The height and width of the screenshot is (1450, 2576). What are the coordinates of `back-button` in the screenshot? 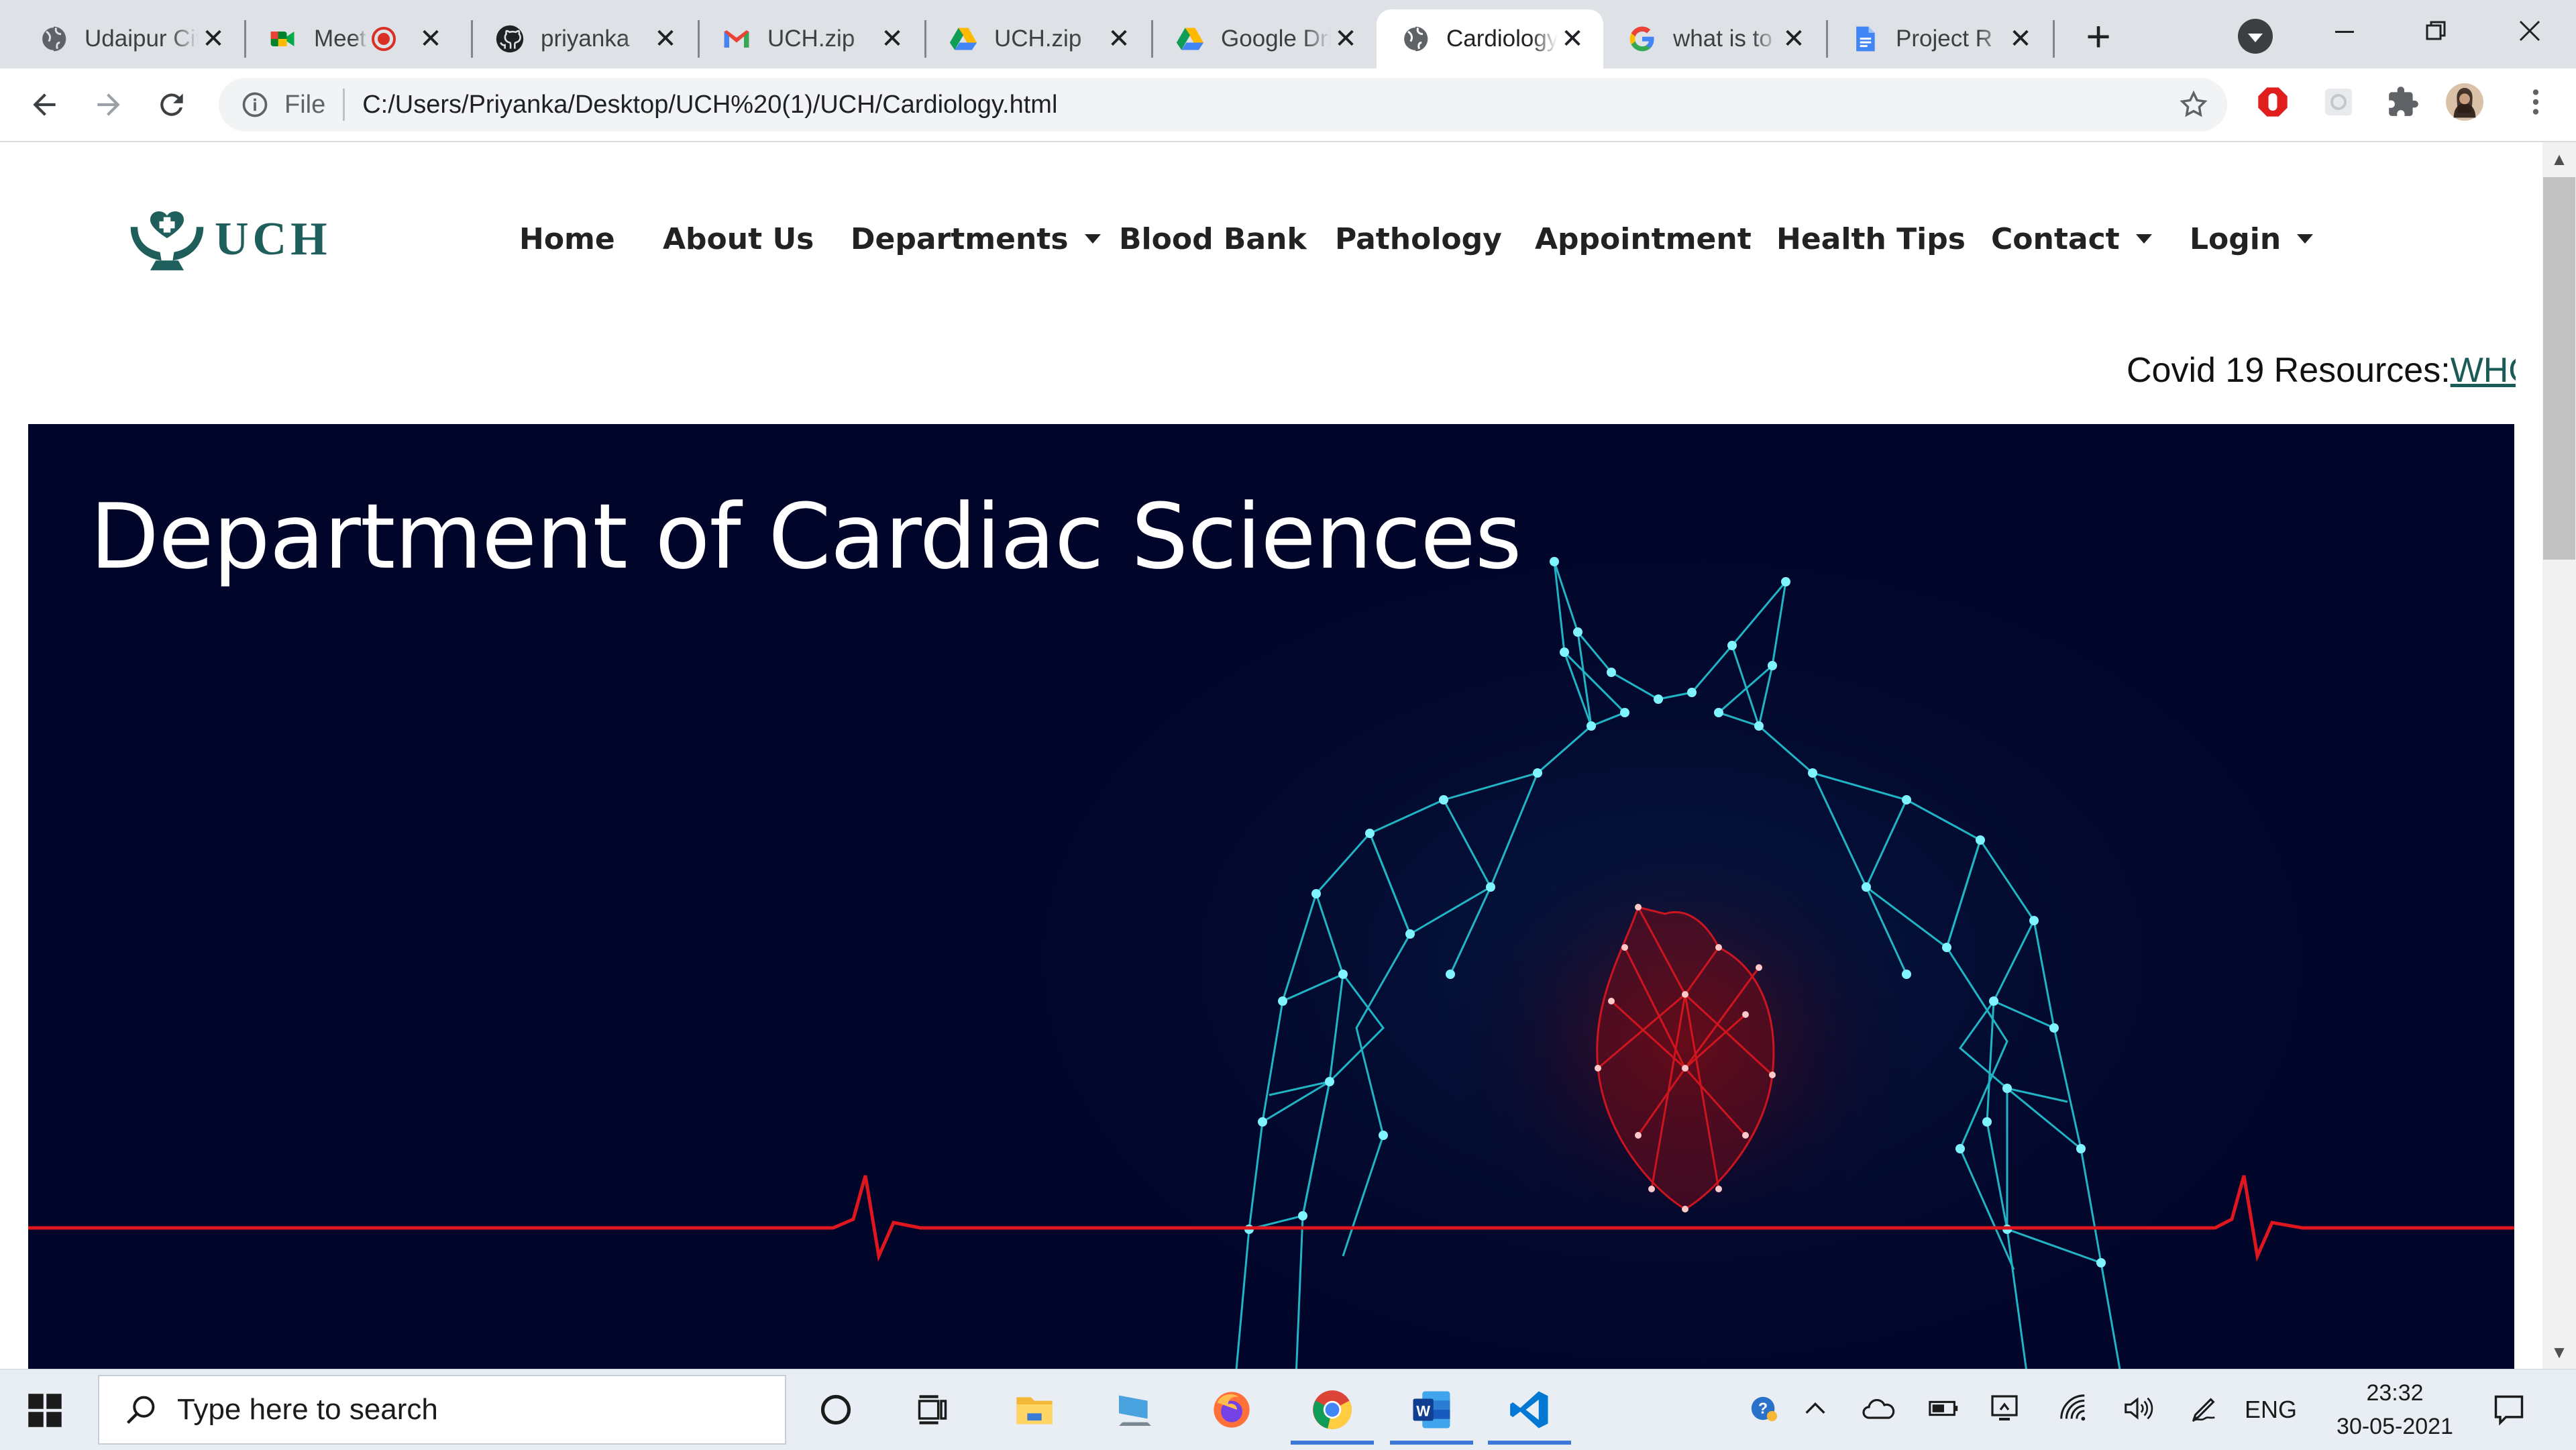 It's located at (44, 105).